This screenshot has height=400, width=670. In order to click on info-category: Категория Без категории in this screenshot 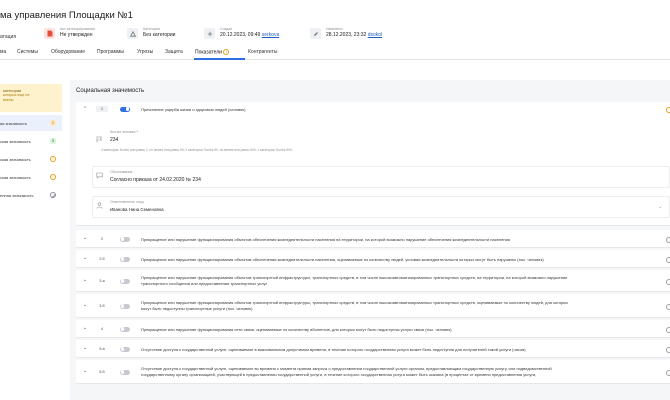, I will do `click(151, 36)`.